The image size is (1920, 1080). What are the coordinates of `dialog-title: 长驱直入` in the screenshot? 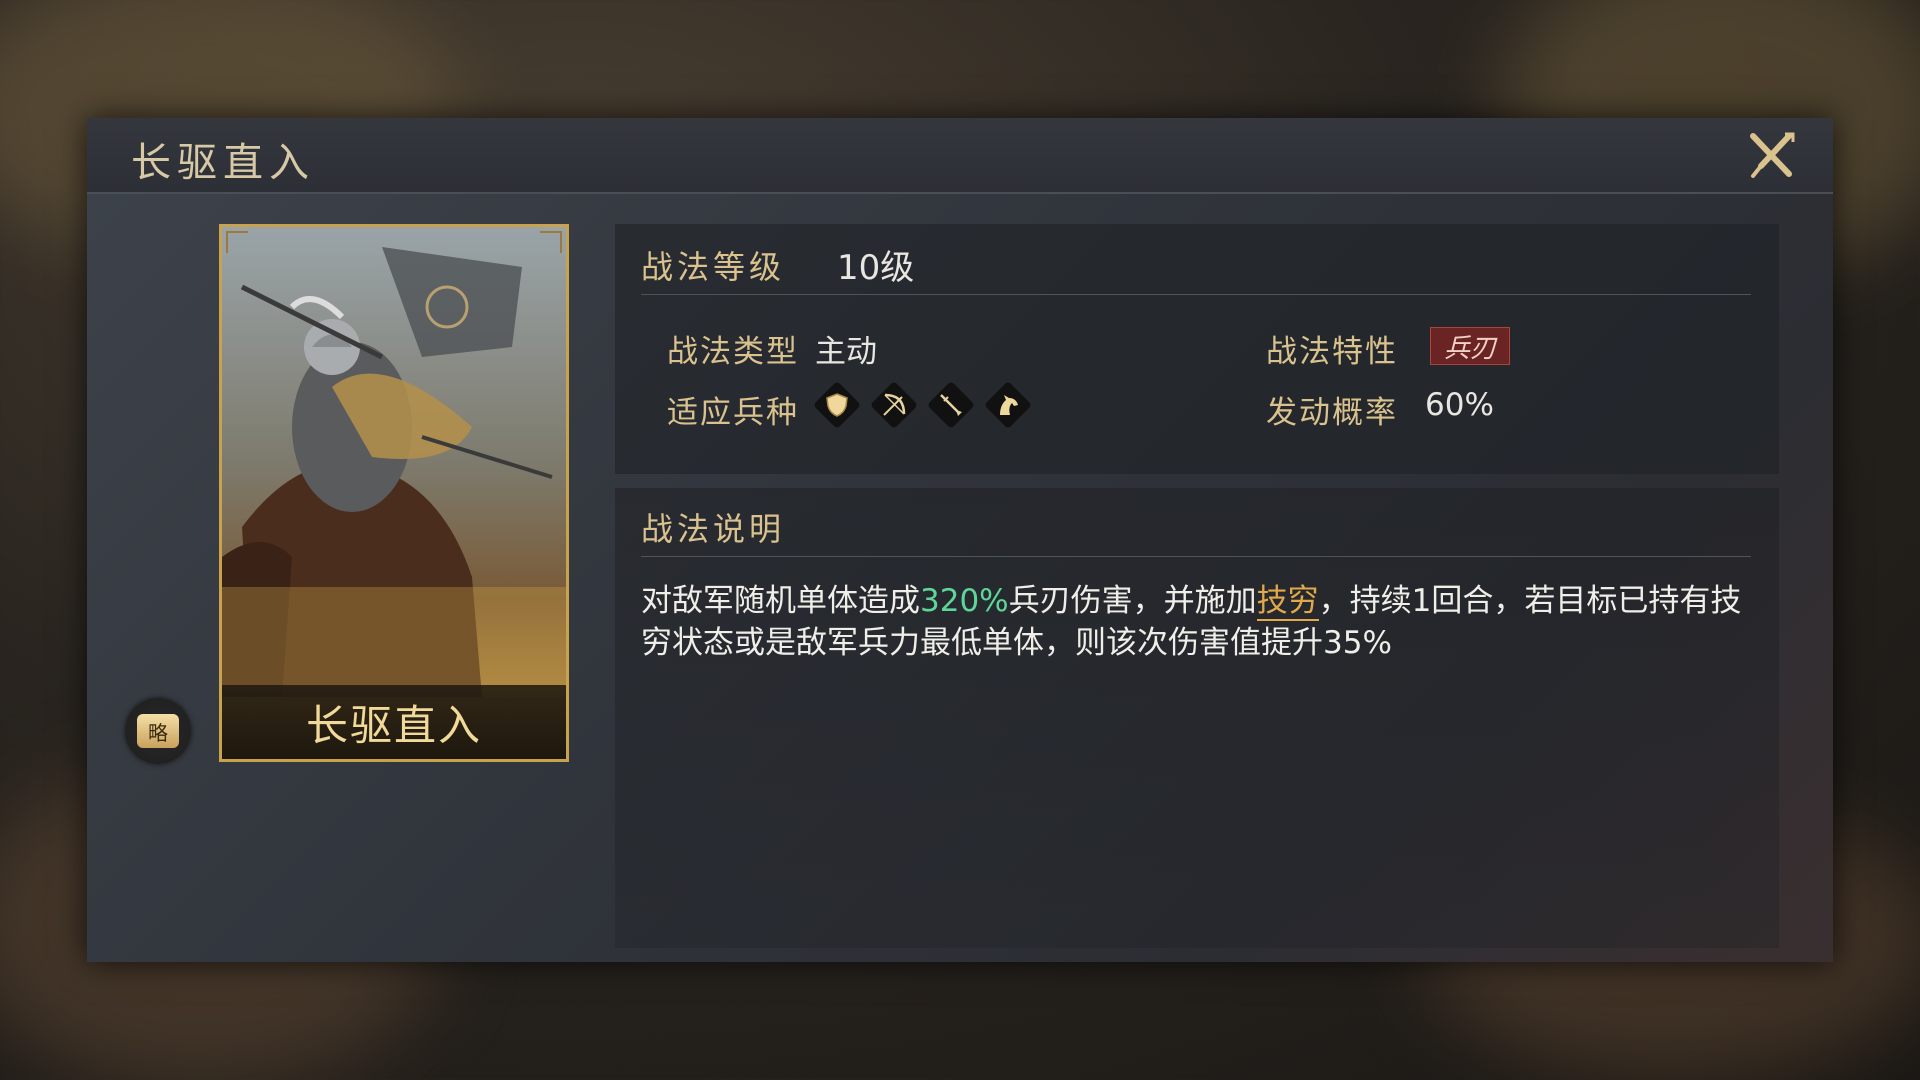 It's located at (223, 163).